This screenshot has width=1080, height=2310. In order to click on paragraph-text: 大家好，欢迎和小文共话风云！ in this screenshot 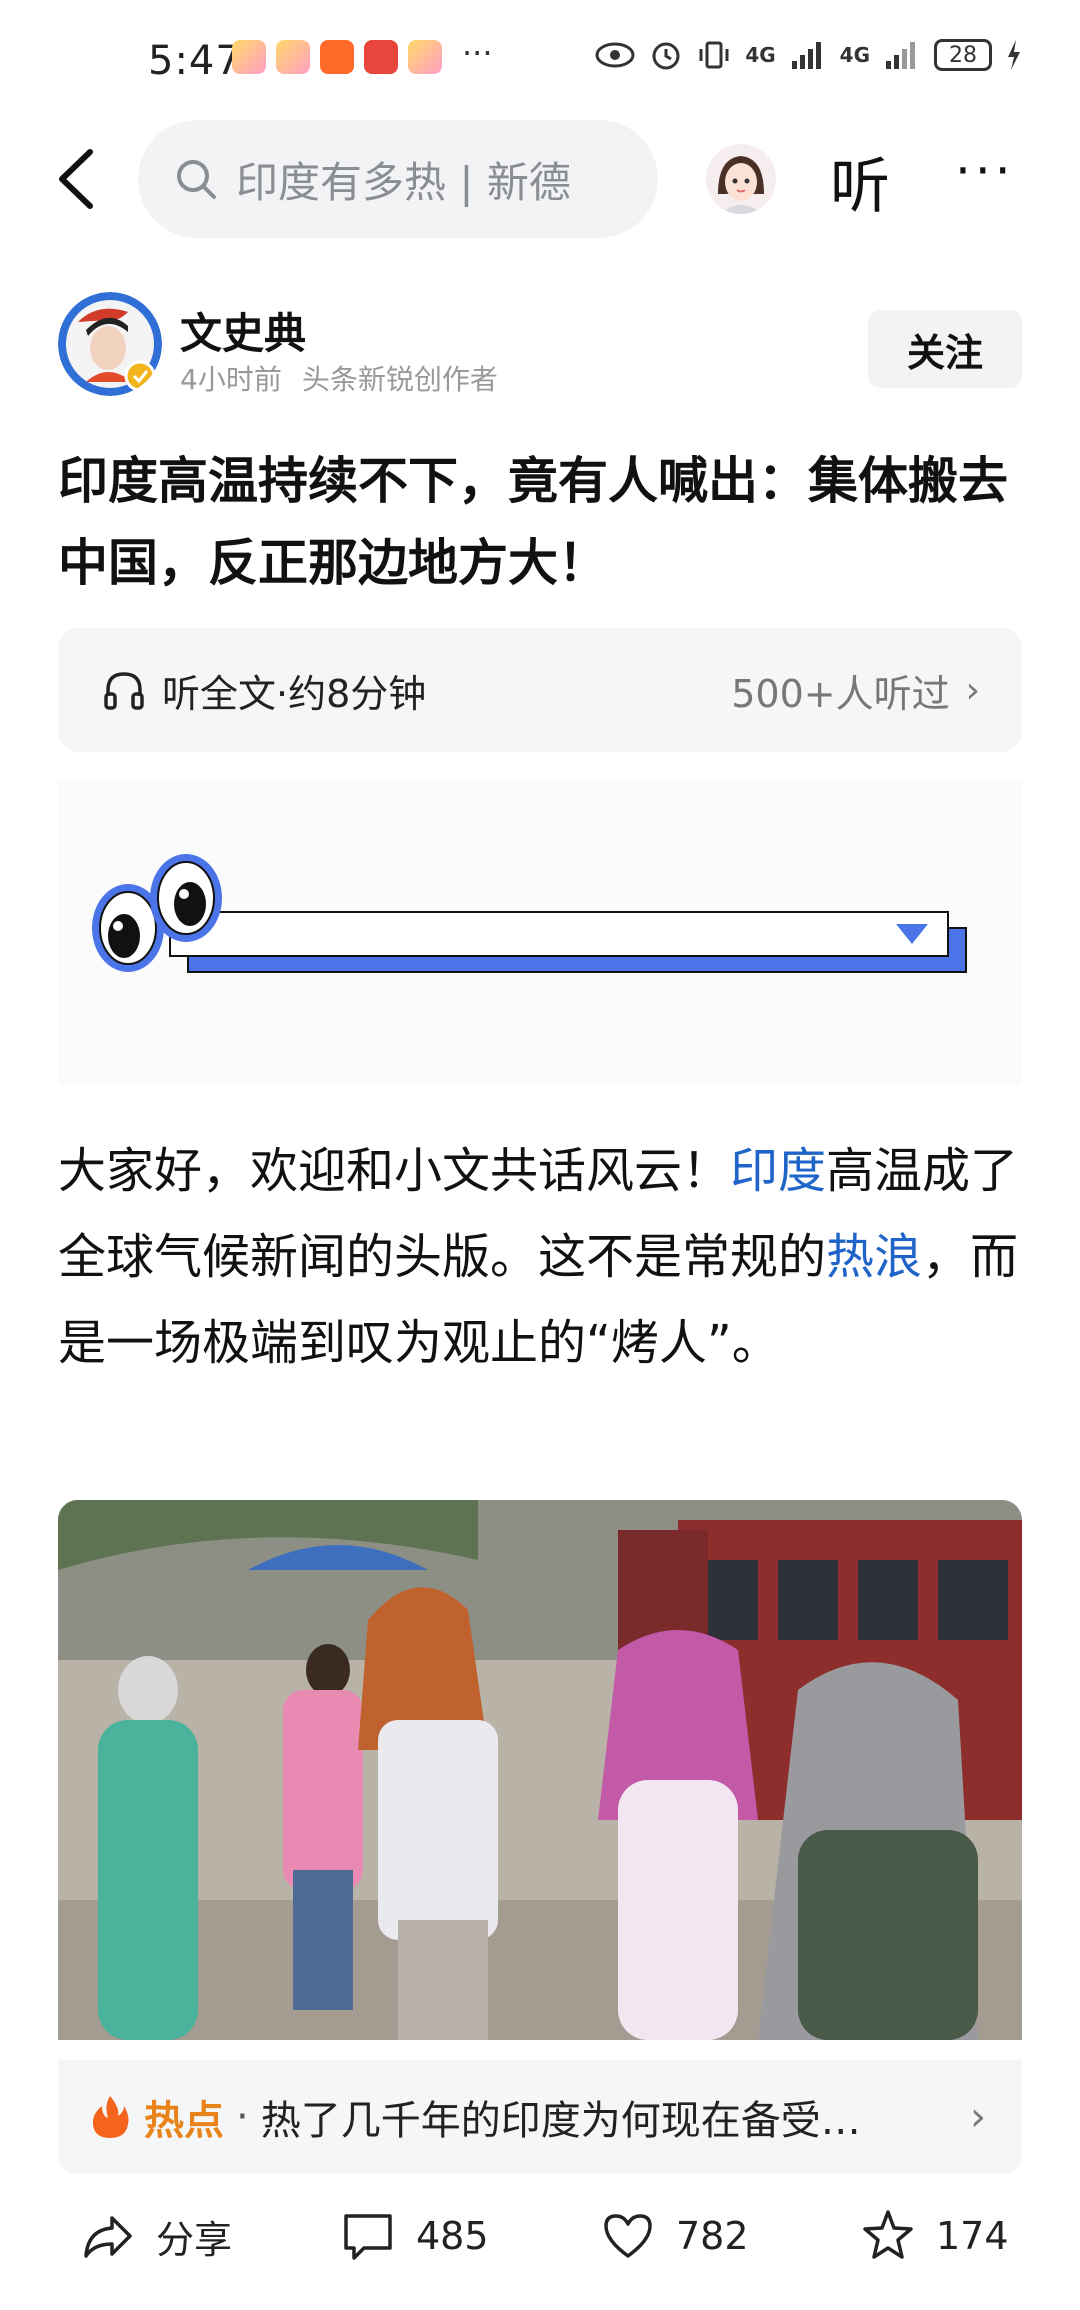, I will do `click(394, 1171)`.